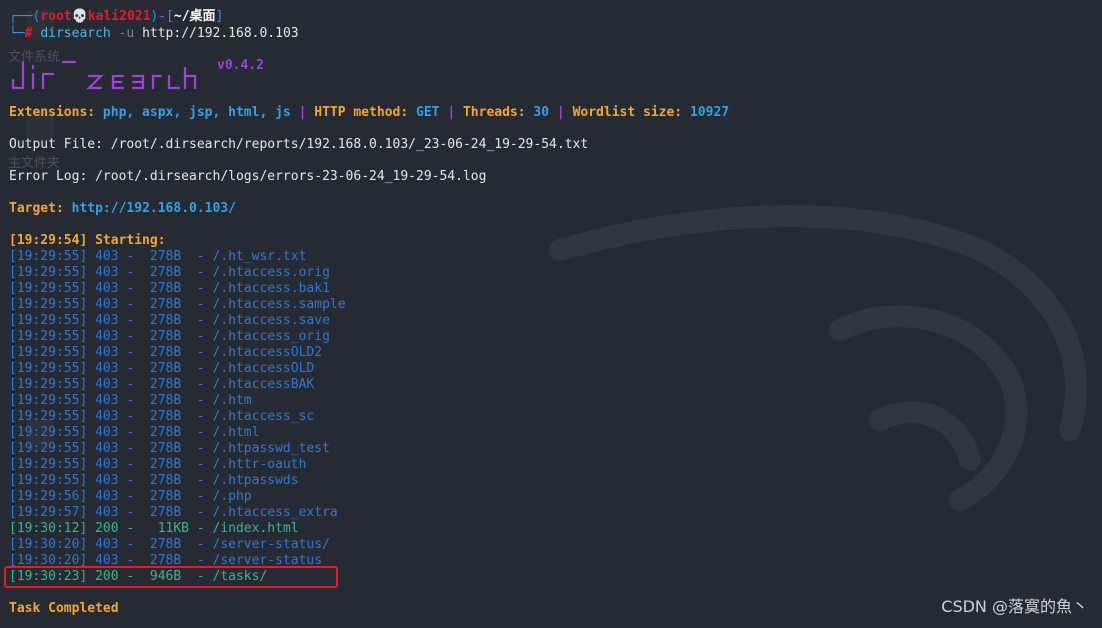 Image resolution: width=1102 pixels, height=628 pixels. Describe the element at coordinates (194, 16) in the screenshot. I see `prompt-directory: ~/桌面` at that location.